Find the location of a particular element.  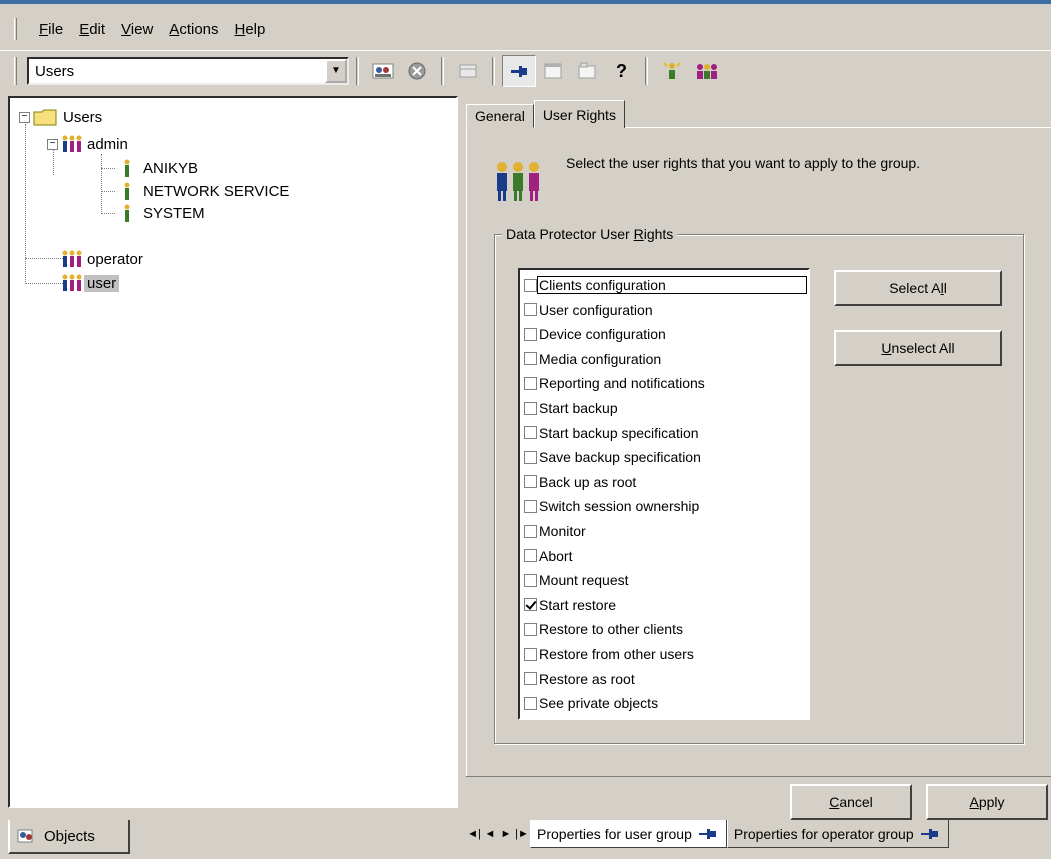

tab-user-rights-label: User Rights is located at coordinates (579, 114).